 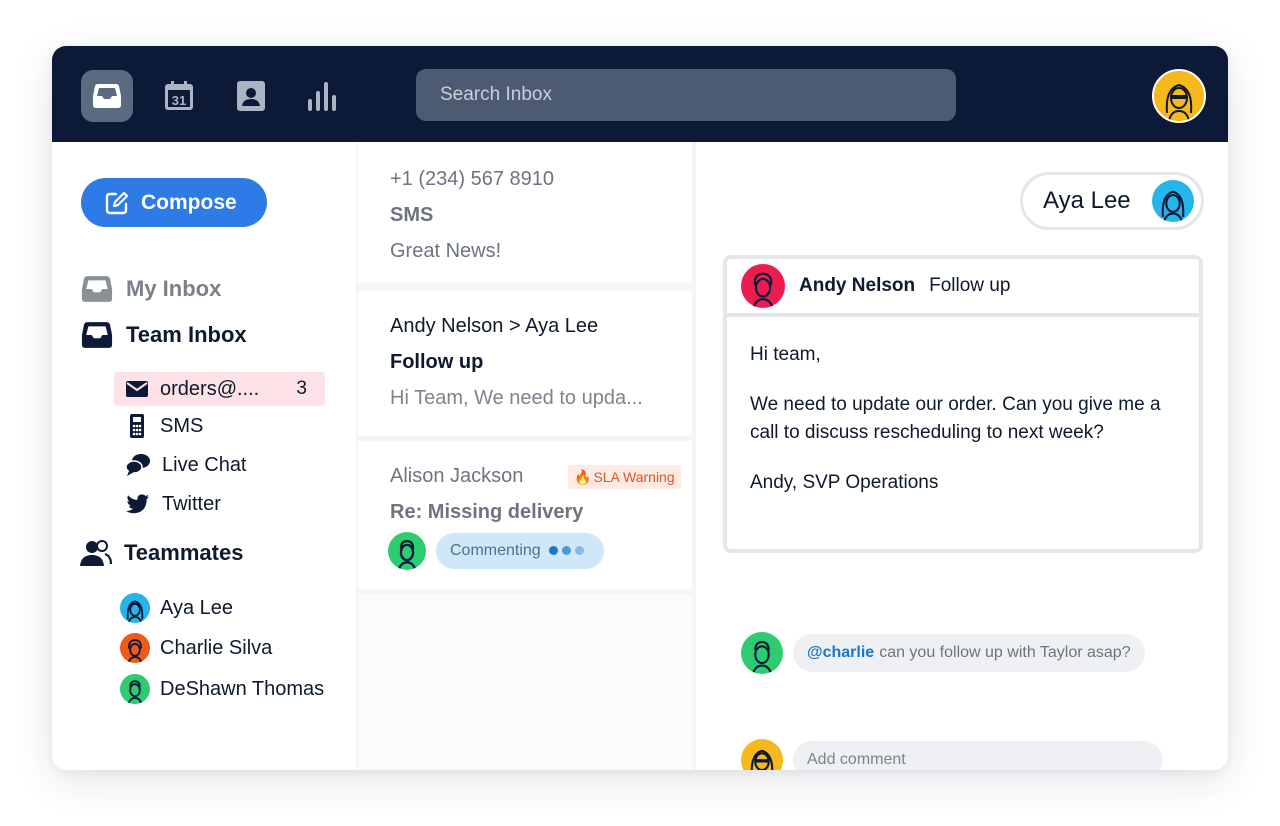 I want to click on commenting-label: Commenting, so click(x=495, y=550).